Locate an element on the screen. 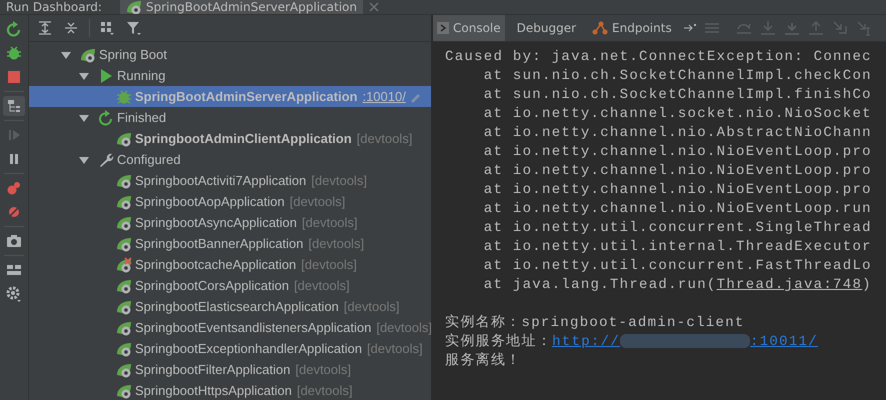 Image resolution: width=886 pixels, height=400 pixels. settings-icon is located at coordinates (14, 294).